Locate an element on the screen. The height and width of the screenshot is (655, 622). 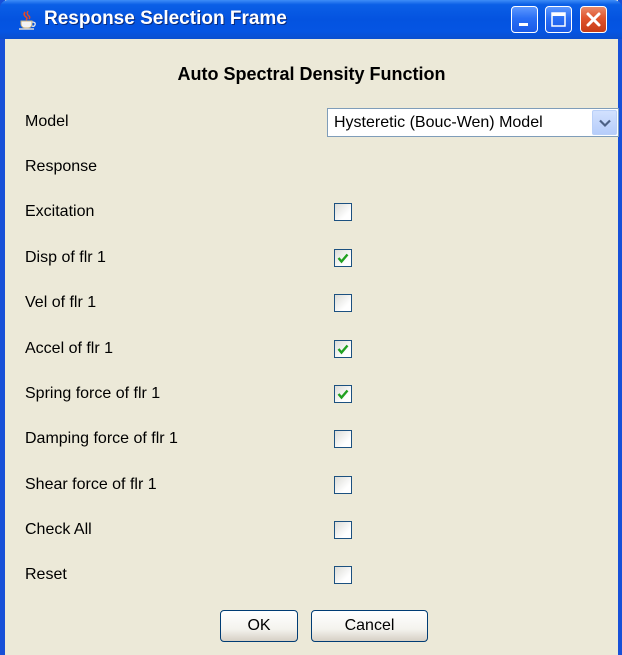
cancel-button: Cancel is located at coordinates (369, 626).